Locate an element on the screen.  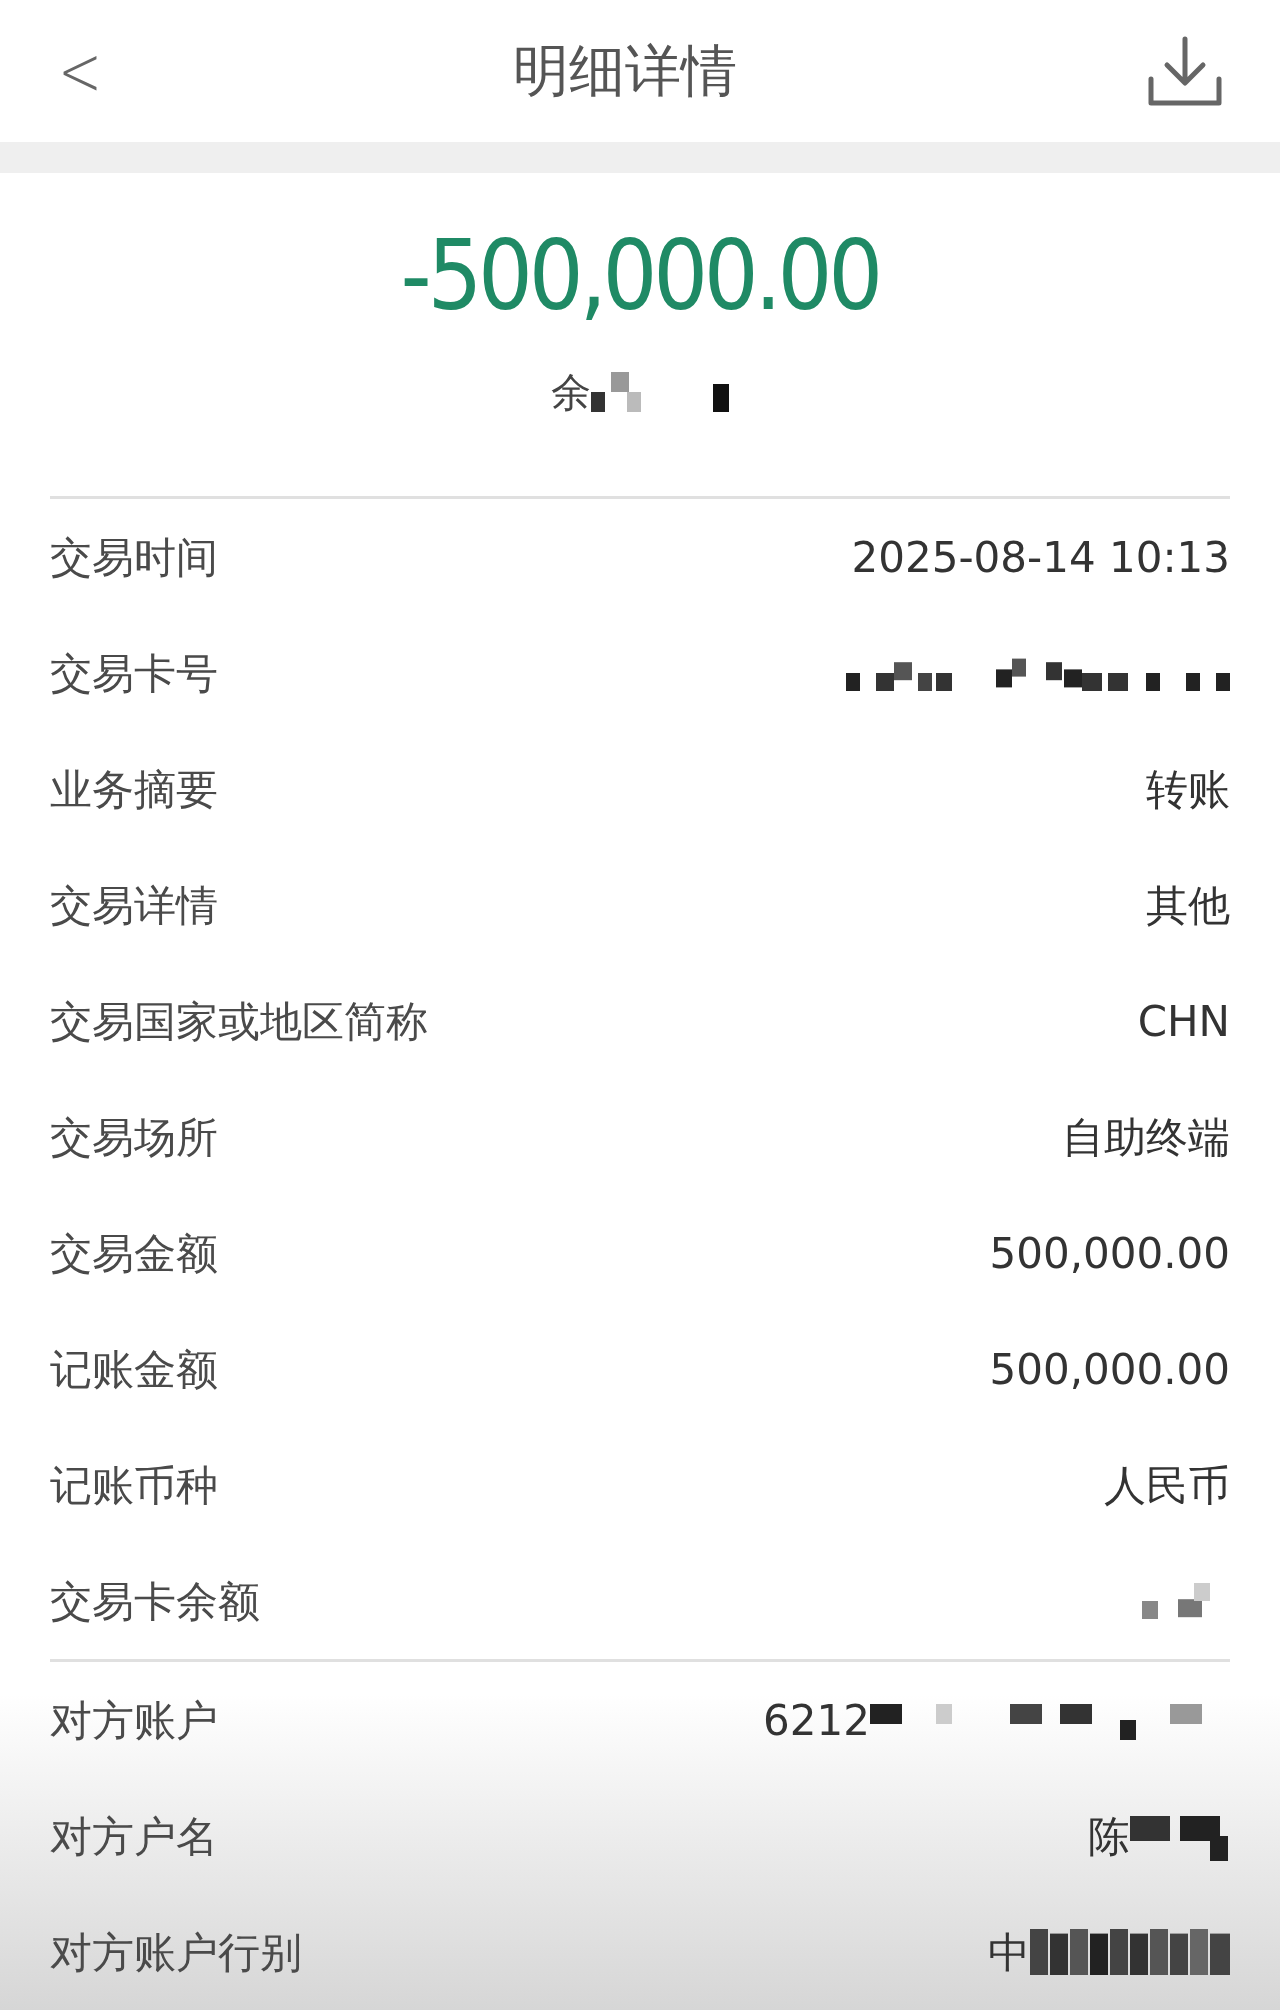
detail-label: 交易时间 is located at coordinates (134, 557).